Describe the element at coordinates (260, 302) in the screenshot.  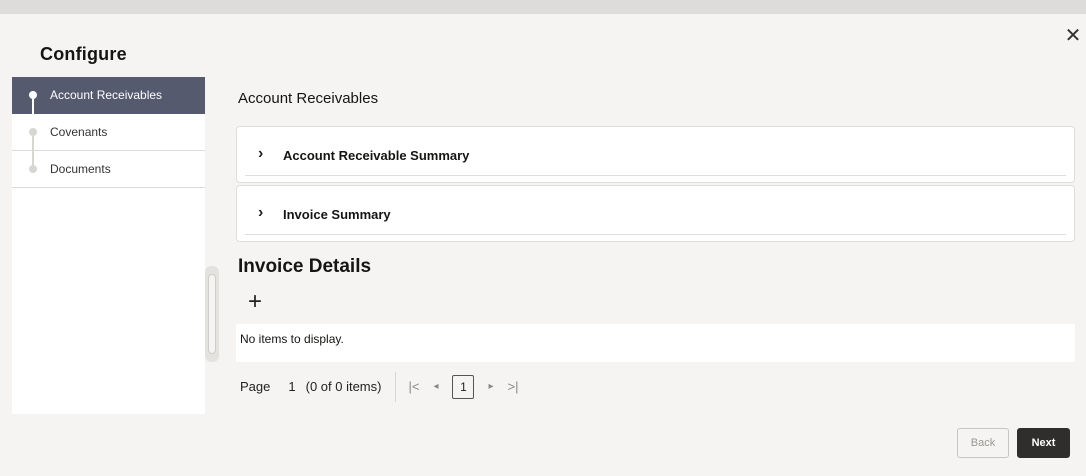
I see `add-icon: +` at that location.